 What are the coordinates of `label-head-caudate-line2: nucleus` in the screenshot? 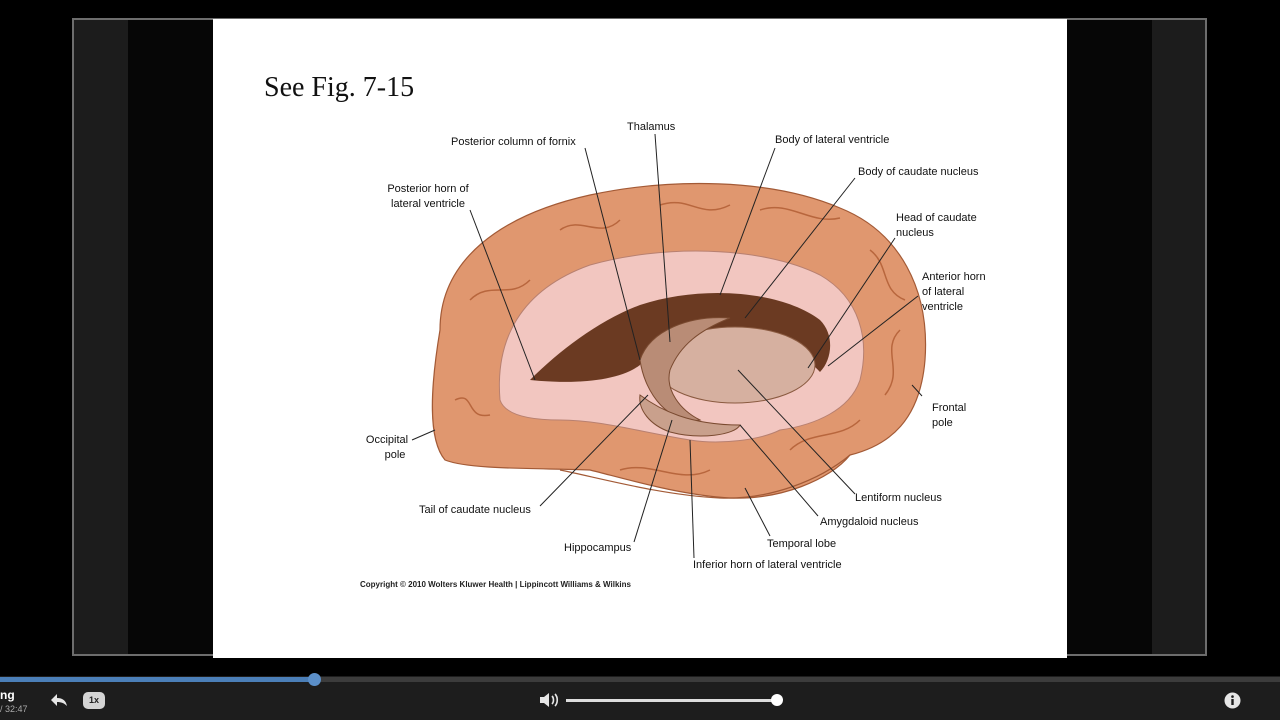 It's located at (915, 233).